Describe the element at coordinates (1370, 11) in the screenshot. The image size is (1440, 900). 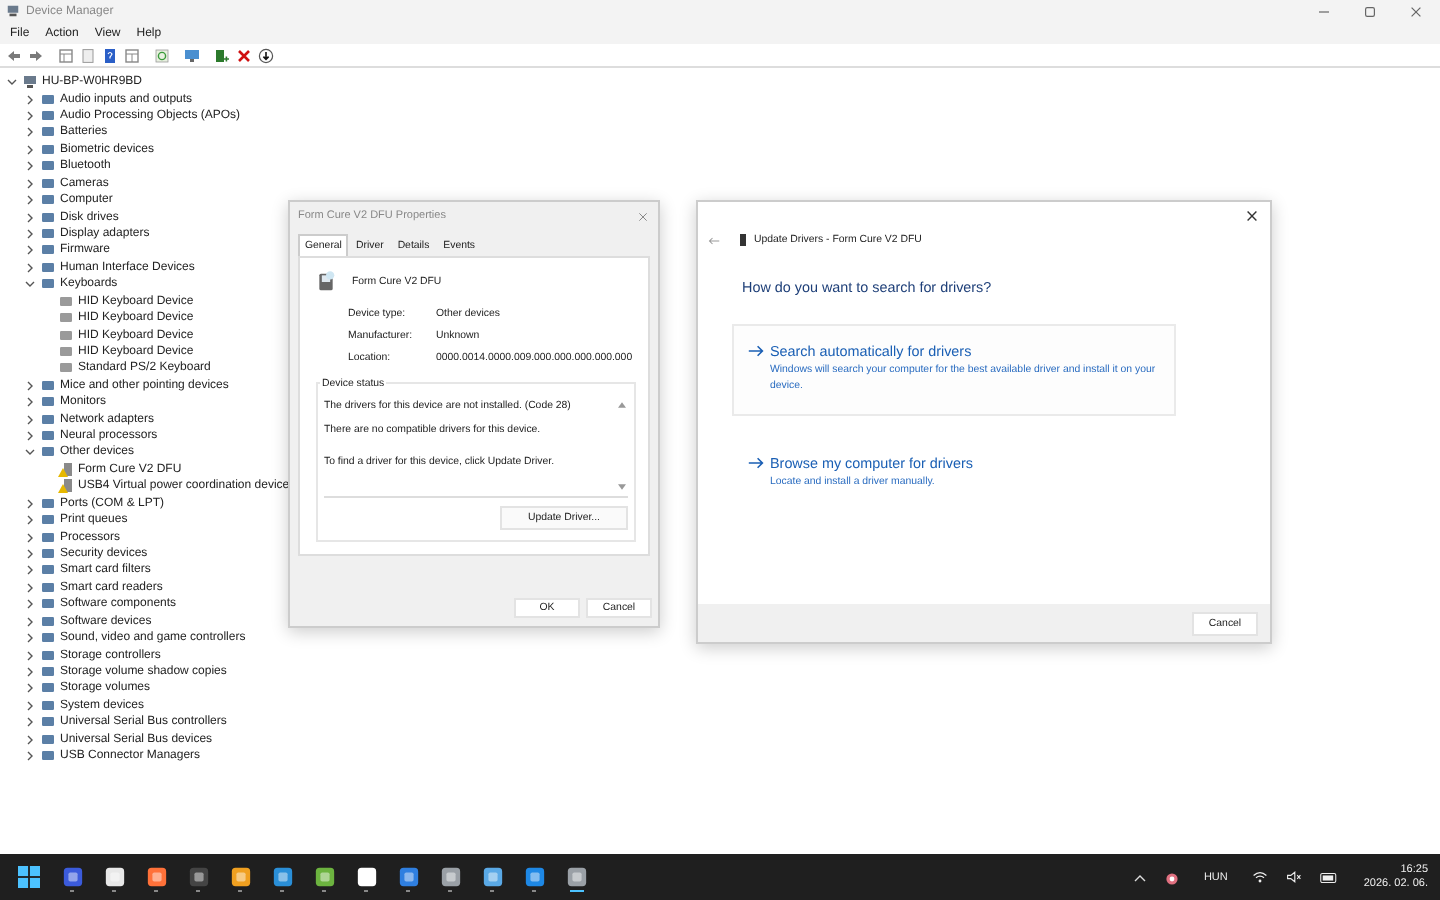
I see `maximize-icon` at that location.